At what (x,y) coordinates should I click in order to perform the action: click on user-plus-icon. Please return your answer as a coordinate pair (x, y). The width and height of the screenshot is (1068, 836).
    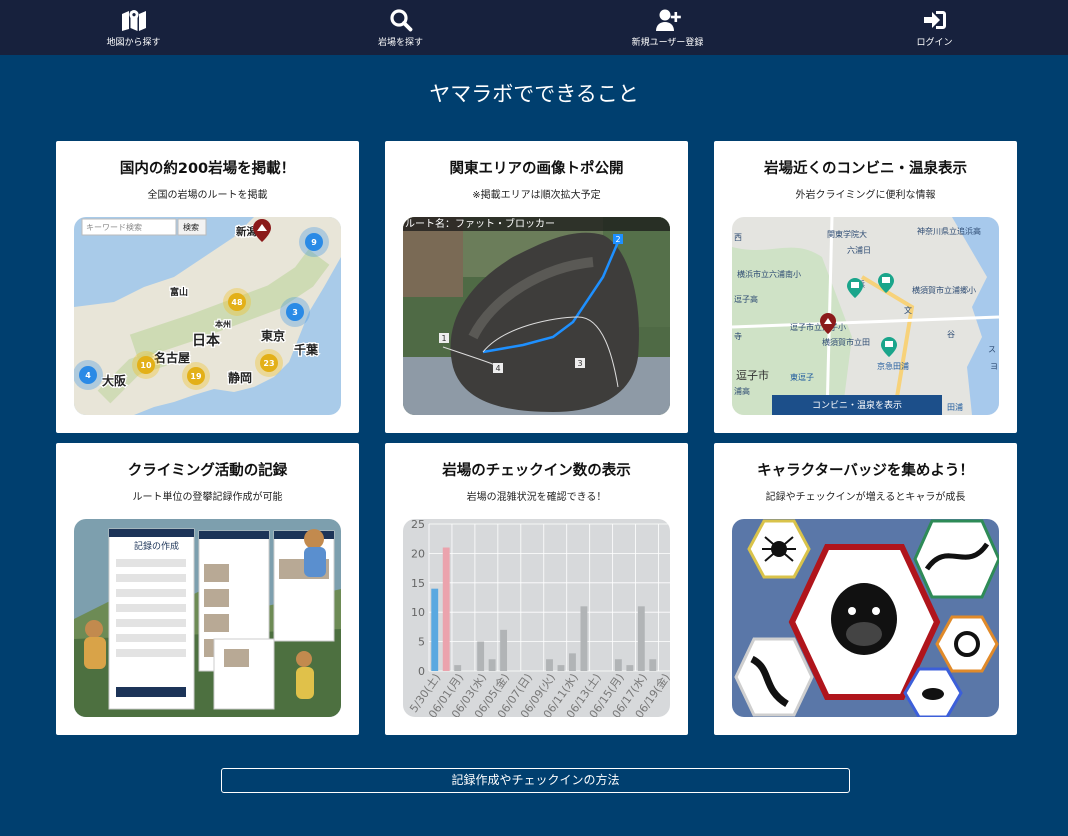
    Looking at the image, I should click on (668, 20).